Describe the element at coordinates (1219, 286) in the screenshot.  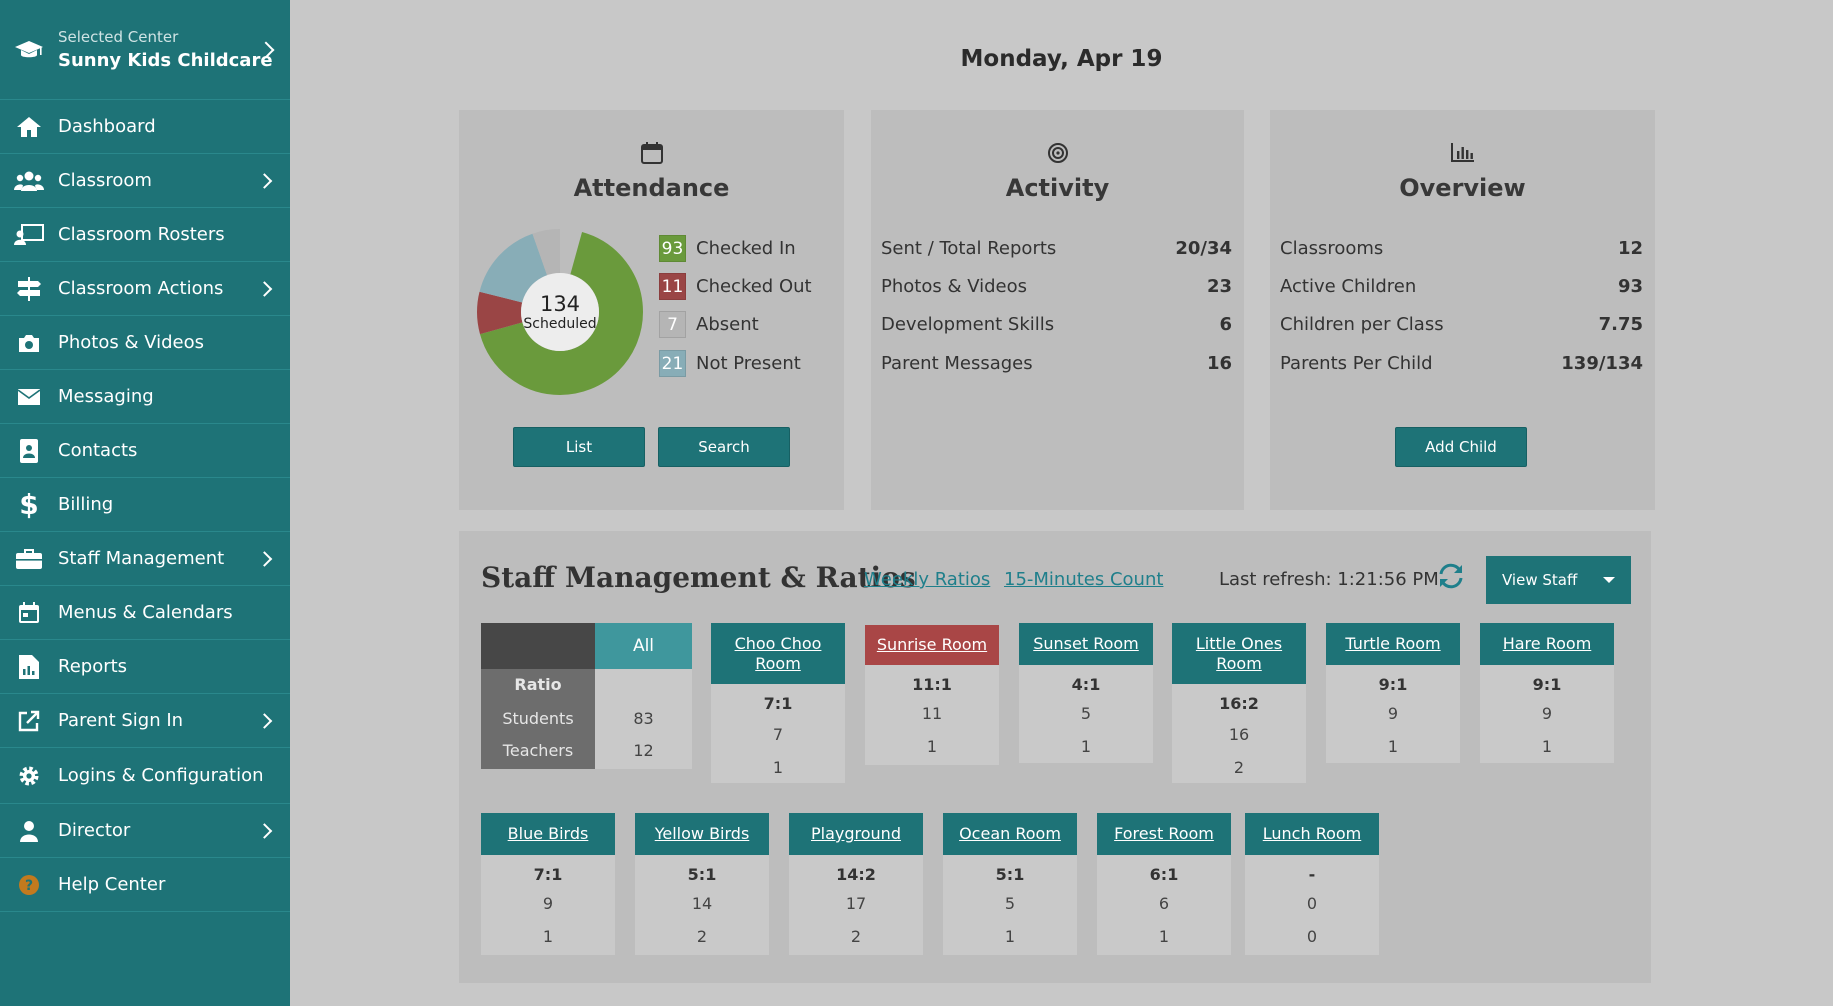
I see `stat-value: 23` at that location.